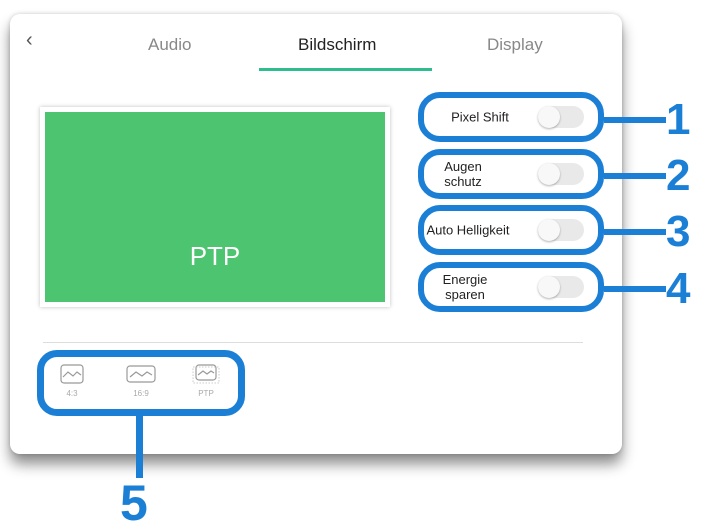  What do you see at coordinates (511, 117) in the screenshot?
I see `option-pixel-shift: Pixel Shift` at bounding box center [511, 117].